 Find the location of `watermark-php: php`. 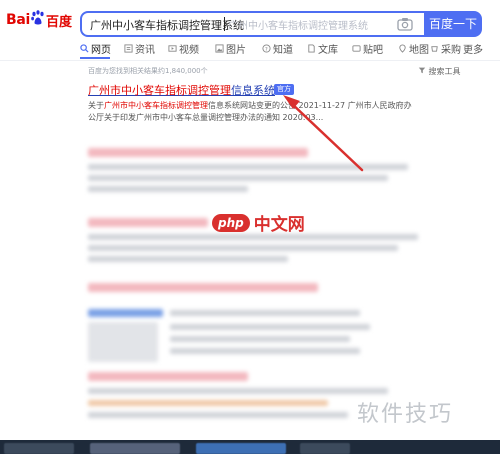

watermark-php: php is located at coordinates (231, 222).